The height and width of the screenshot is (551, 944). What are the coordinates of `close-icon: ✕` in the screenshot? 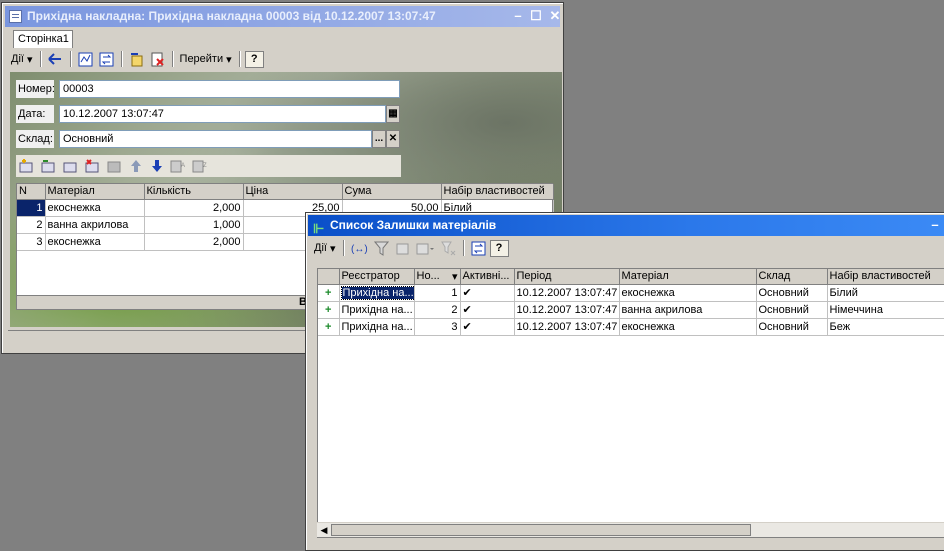 It's located at (553, 16).